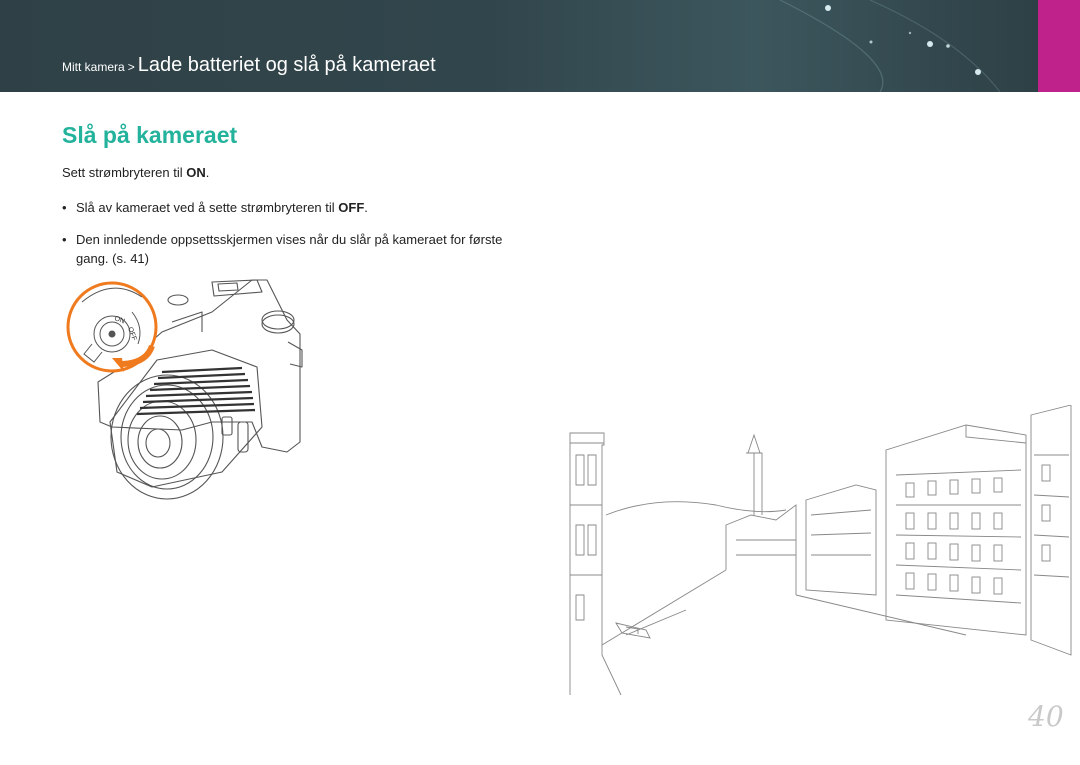  Describe the element at coordinates (124, 172) in the screenshot. I see `intro-prefix: Sett strømbryteren til` at that location.